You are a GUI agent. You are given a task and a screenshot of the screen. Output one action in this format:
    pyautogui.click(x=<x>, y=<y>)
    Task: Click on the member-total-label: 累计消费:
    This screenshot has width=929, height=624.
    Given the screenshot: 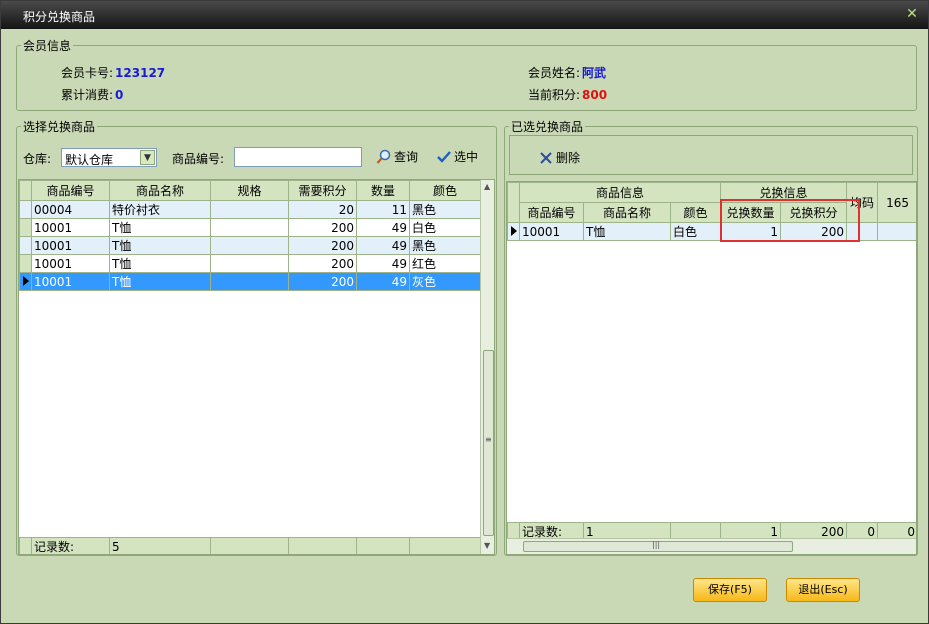 What is the action you would take?
    pyautogui.click(x=87, y=95)
    